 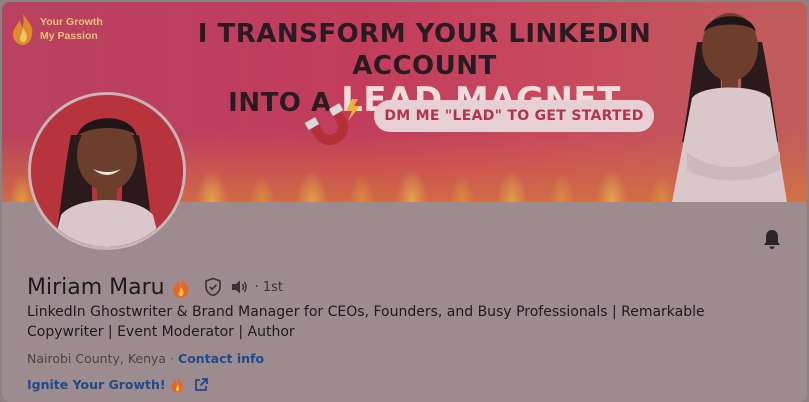 What do you see at coordinates (424, 50) in the screenshot?
I see `banner-headline-line-1: I TRANSFORM YOUR LINKEDIN ACCOUNT` at bounding box center [424, 50].